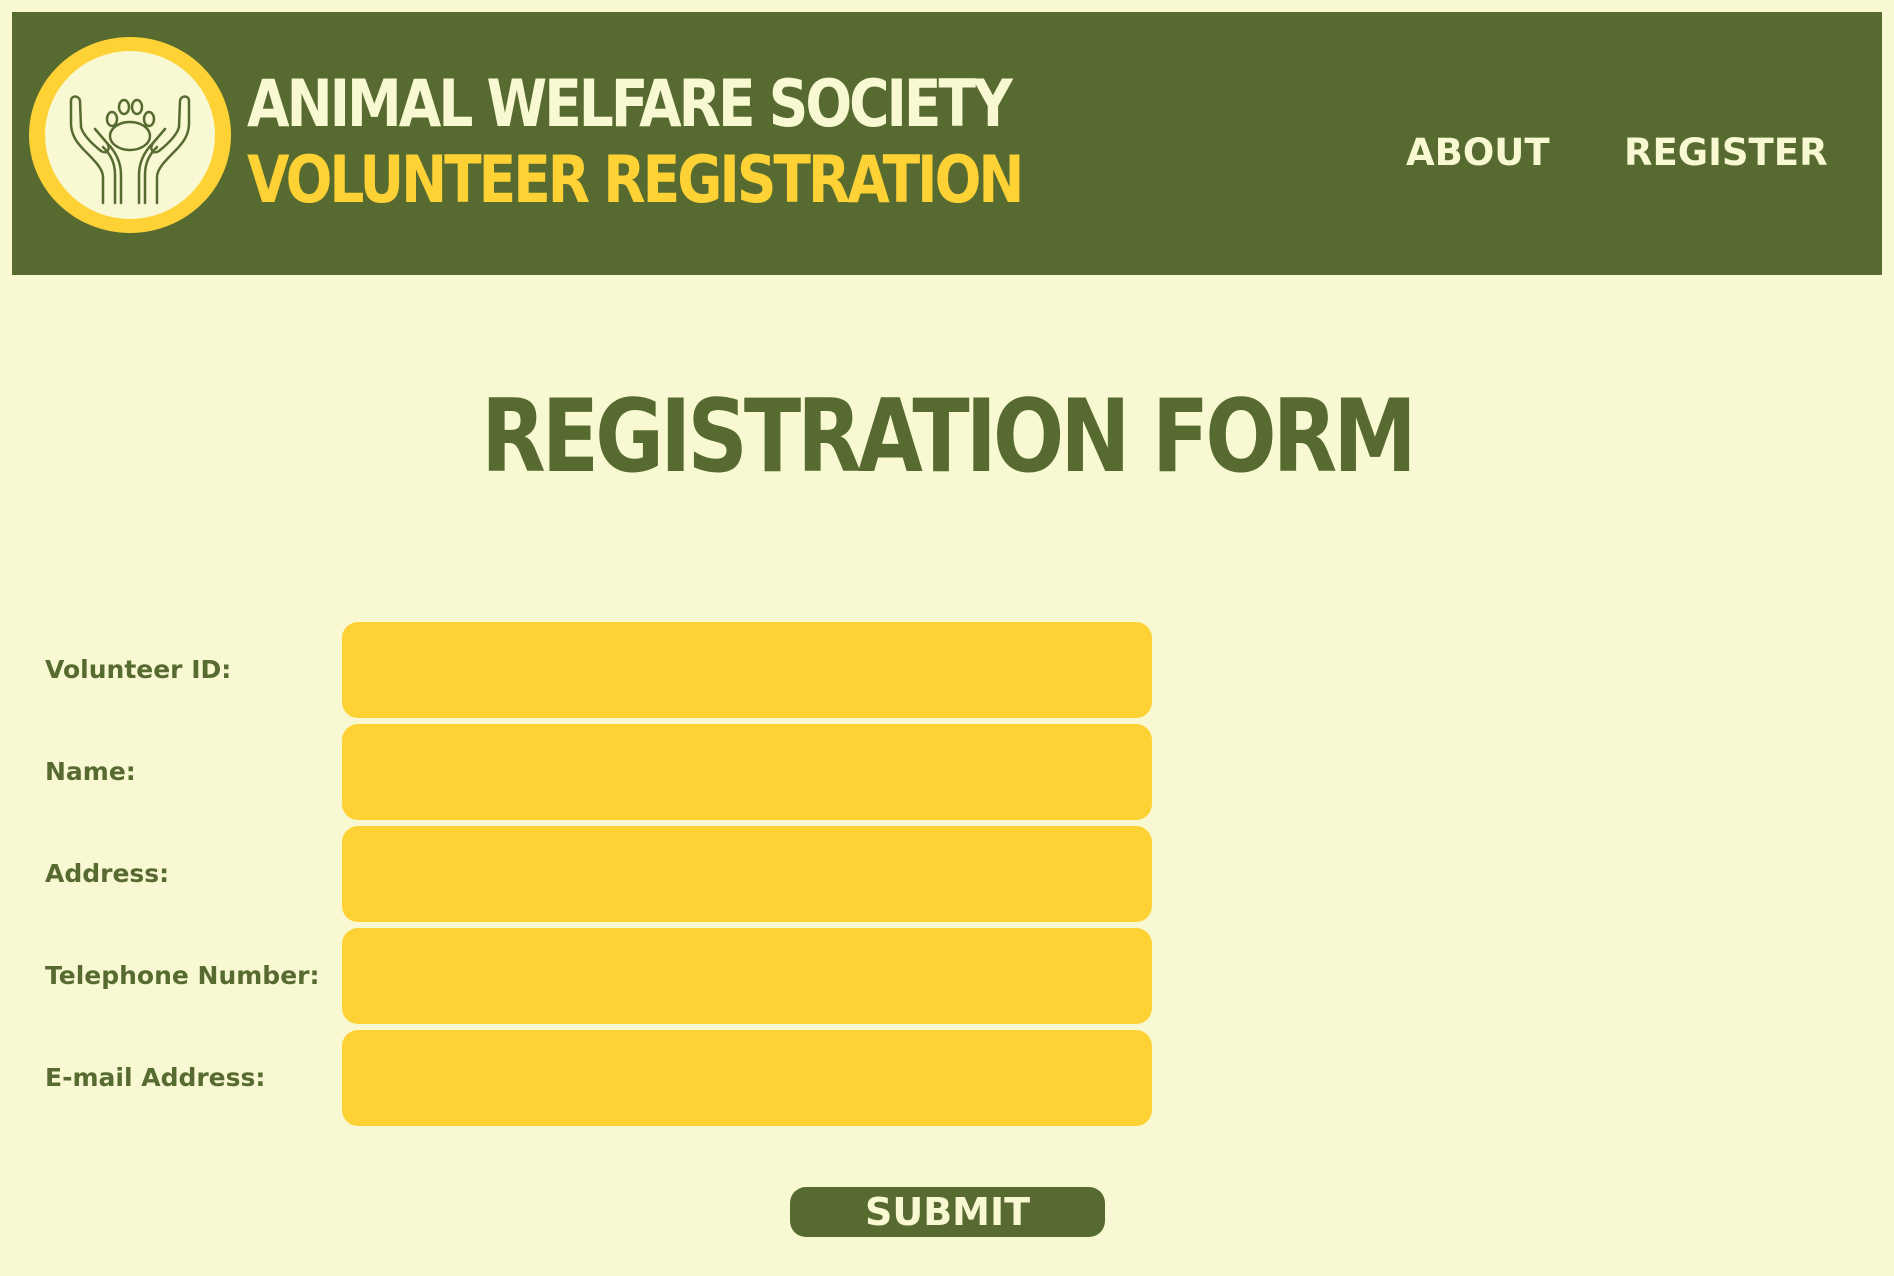  I want to click on address-label: Address:, so click(107, 873).